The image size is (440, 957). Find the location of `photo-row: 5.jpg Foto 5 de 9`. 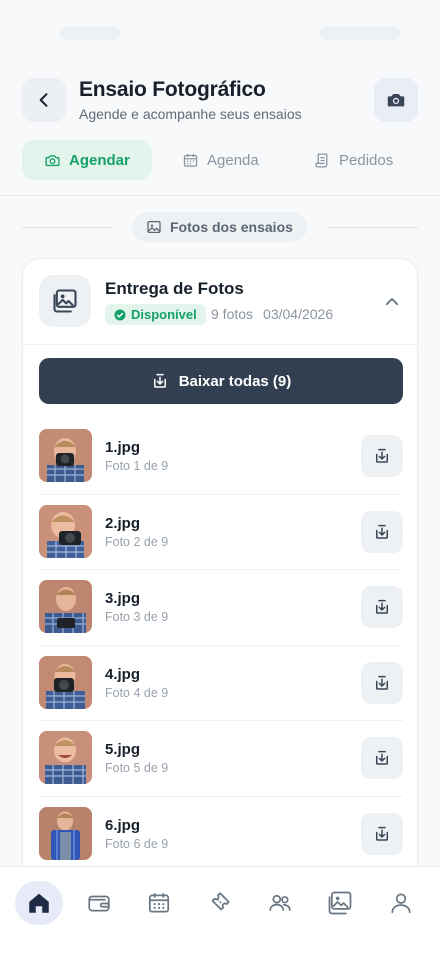

photo-row: 5.jpg Foto 5 de 9 is located at coordinates (221, 759).